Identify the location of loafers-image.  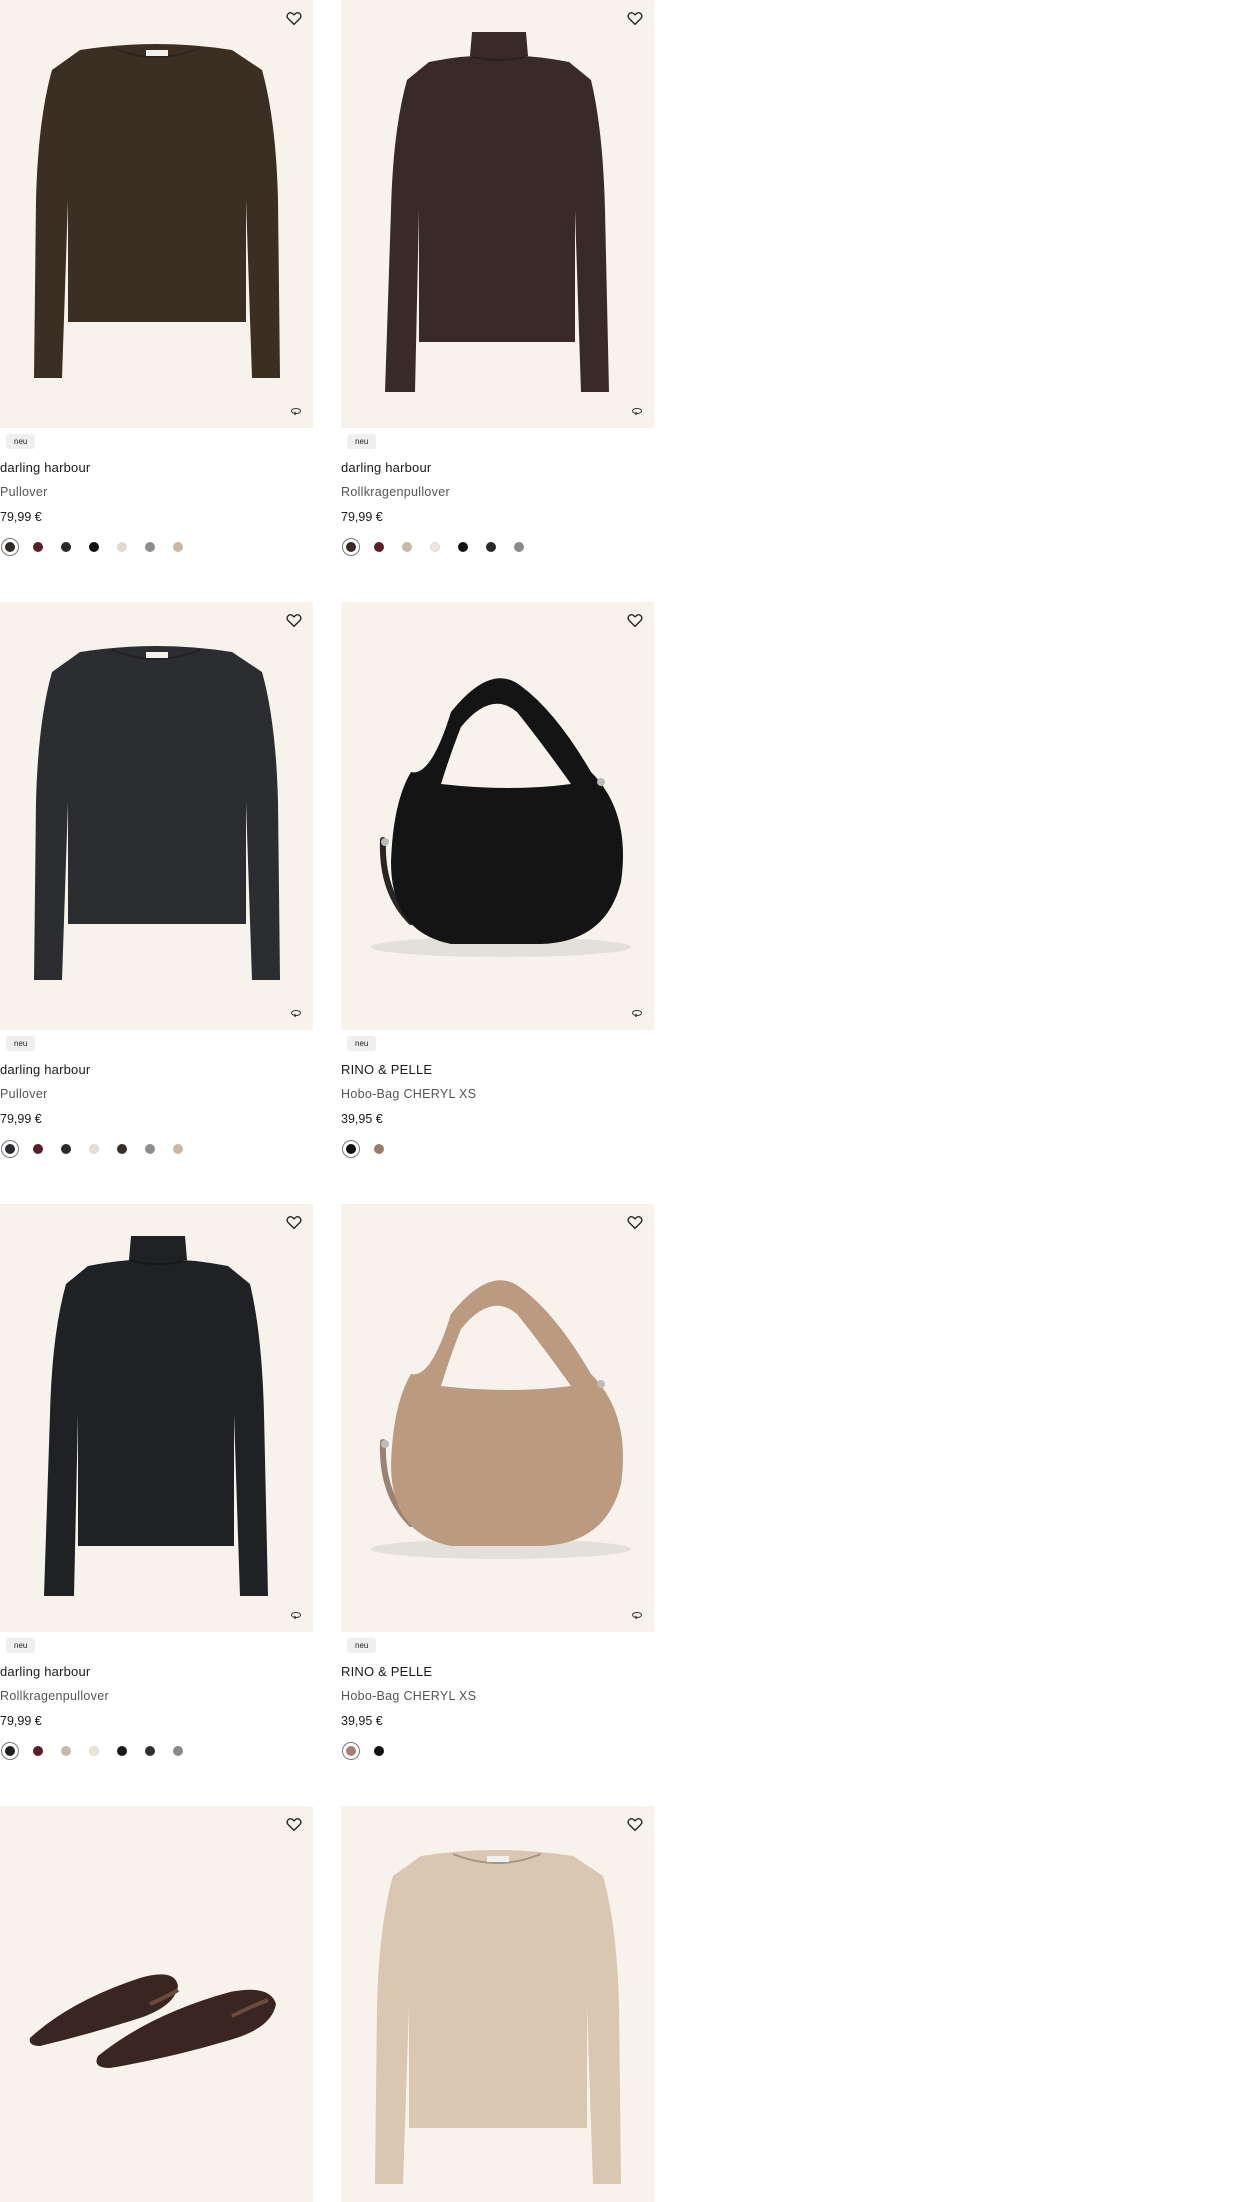
(152, 2021).